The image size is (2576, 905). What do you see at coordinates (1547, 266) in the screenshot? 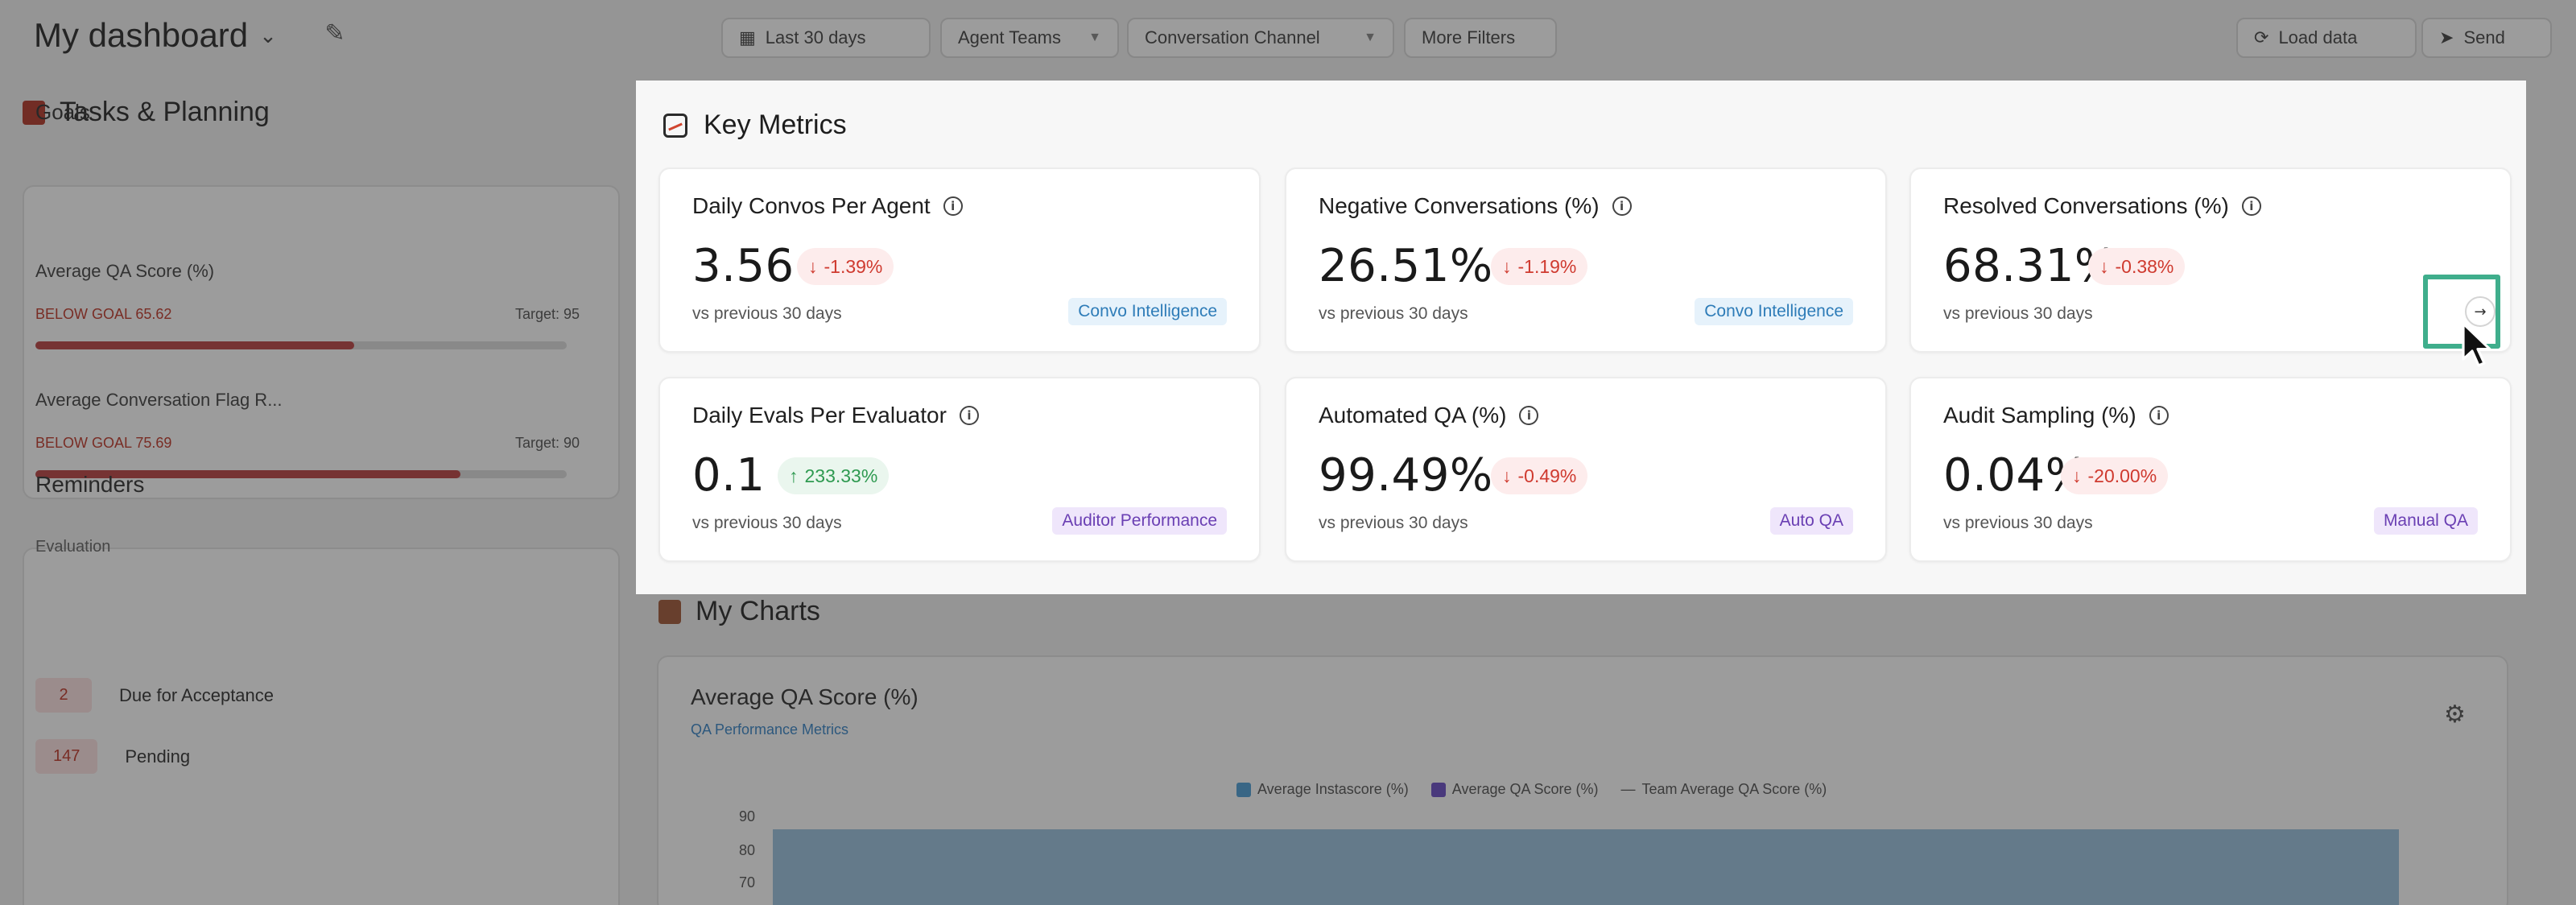
I see `metric-delta-value: -1.19%` at bounding box center [1547, 266].